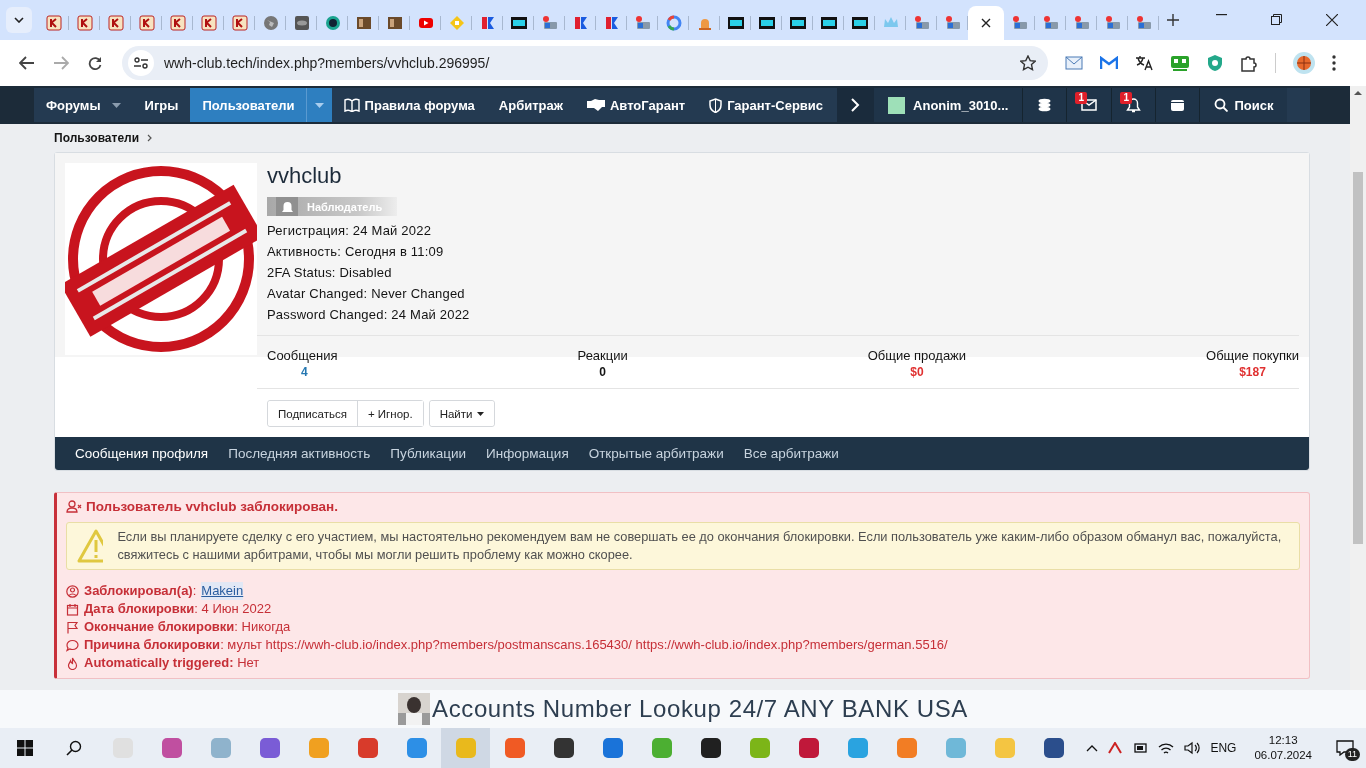 This screenshot has width=1366, height=768. What do you see at coordinates (1177, 105) in the screenshot?
I see `wallet-button` at bounding box center [1177, 105].